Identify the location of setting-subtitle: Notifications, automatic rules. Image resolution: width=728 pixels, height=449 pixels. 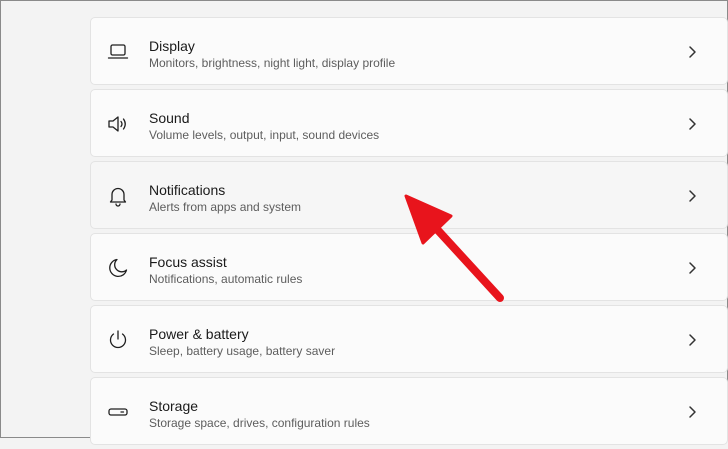
(226, 279).